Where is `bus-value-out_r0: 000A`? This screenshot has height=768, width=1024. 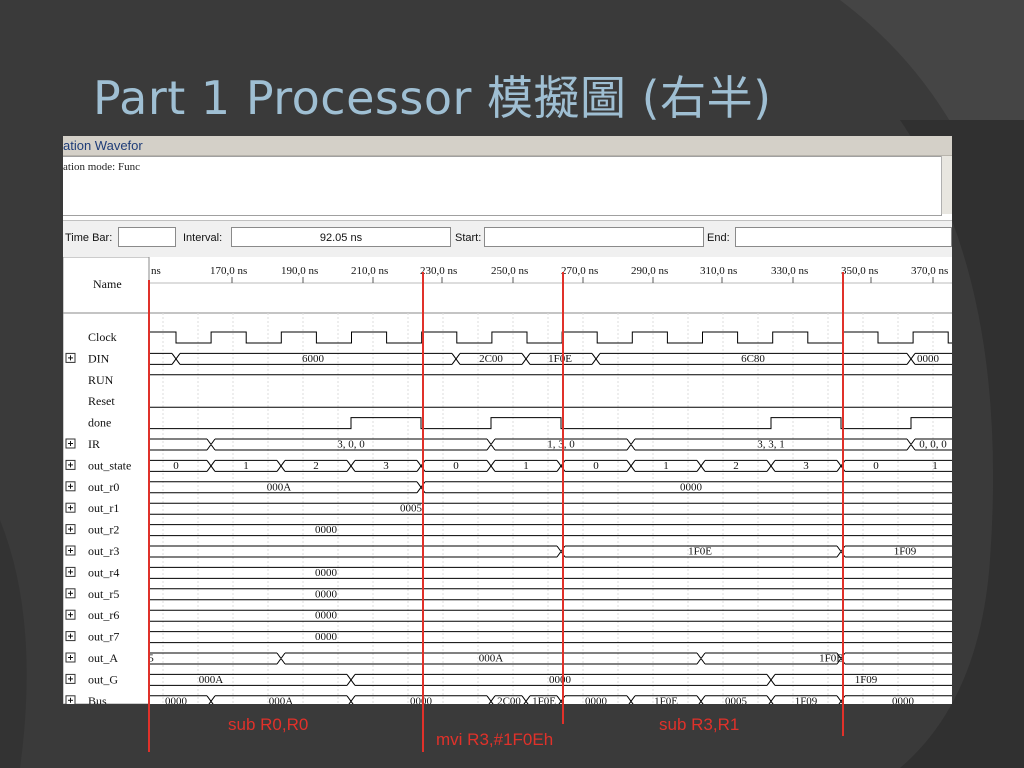 bus-value-out_r0: 000A is located at coordinates (279, 487).